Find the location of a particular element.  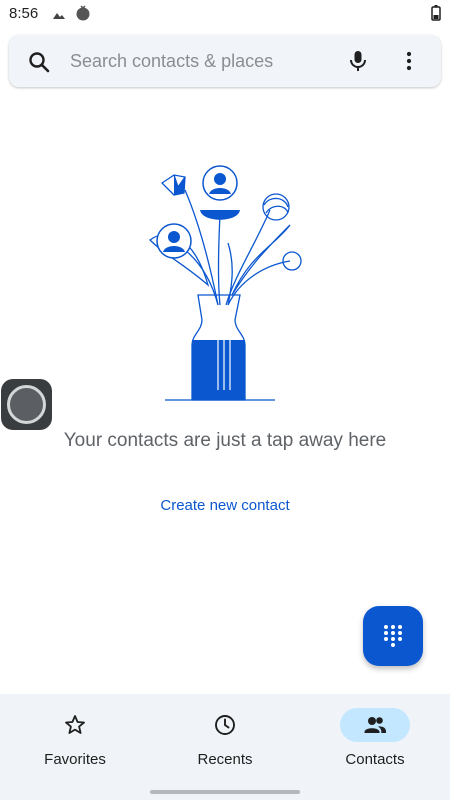

floating-assistant-bubble is located at coordinates (26, 404).